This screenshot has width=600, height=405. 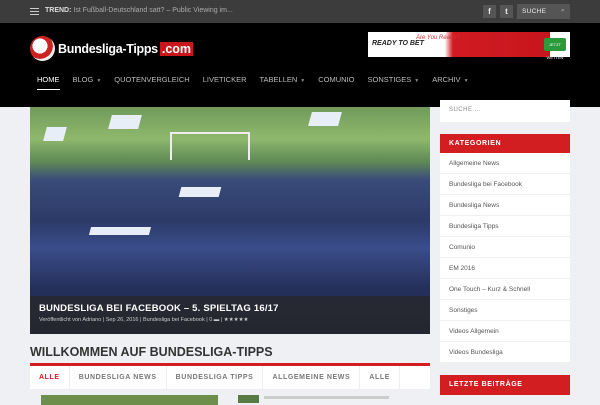 I want to click on post-thumbnail, so click(x=248, y=399).